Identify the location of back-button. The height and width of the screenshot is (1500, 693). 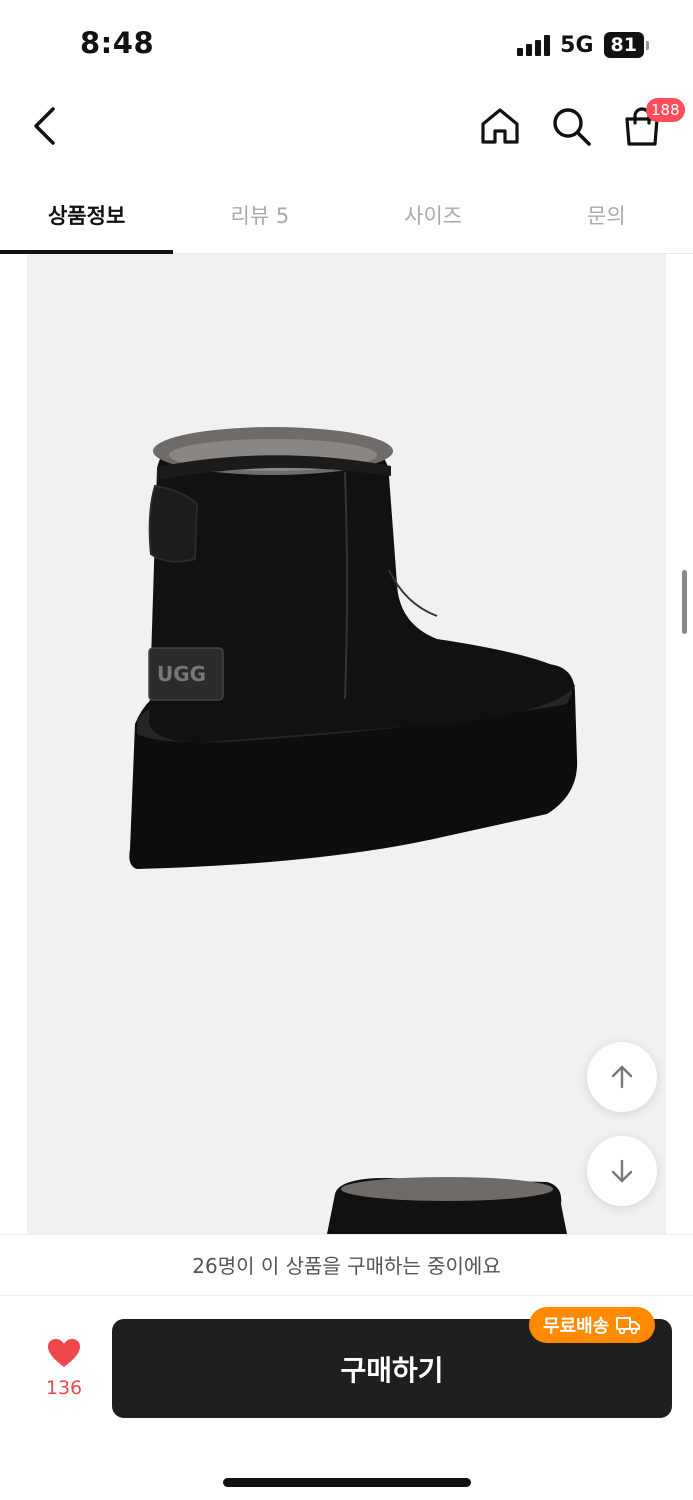
(44, 126).